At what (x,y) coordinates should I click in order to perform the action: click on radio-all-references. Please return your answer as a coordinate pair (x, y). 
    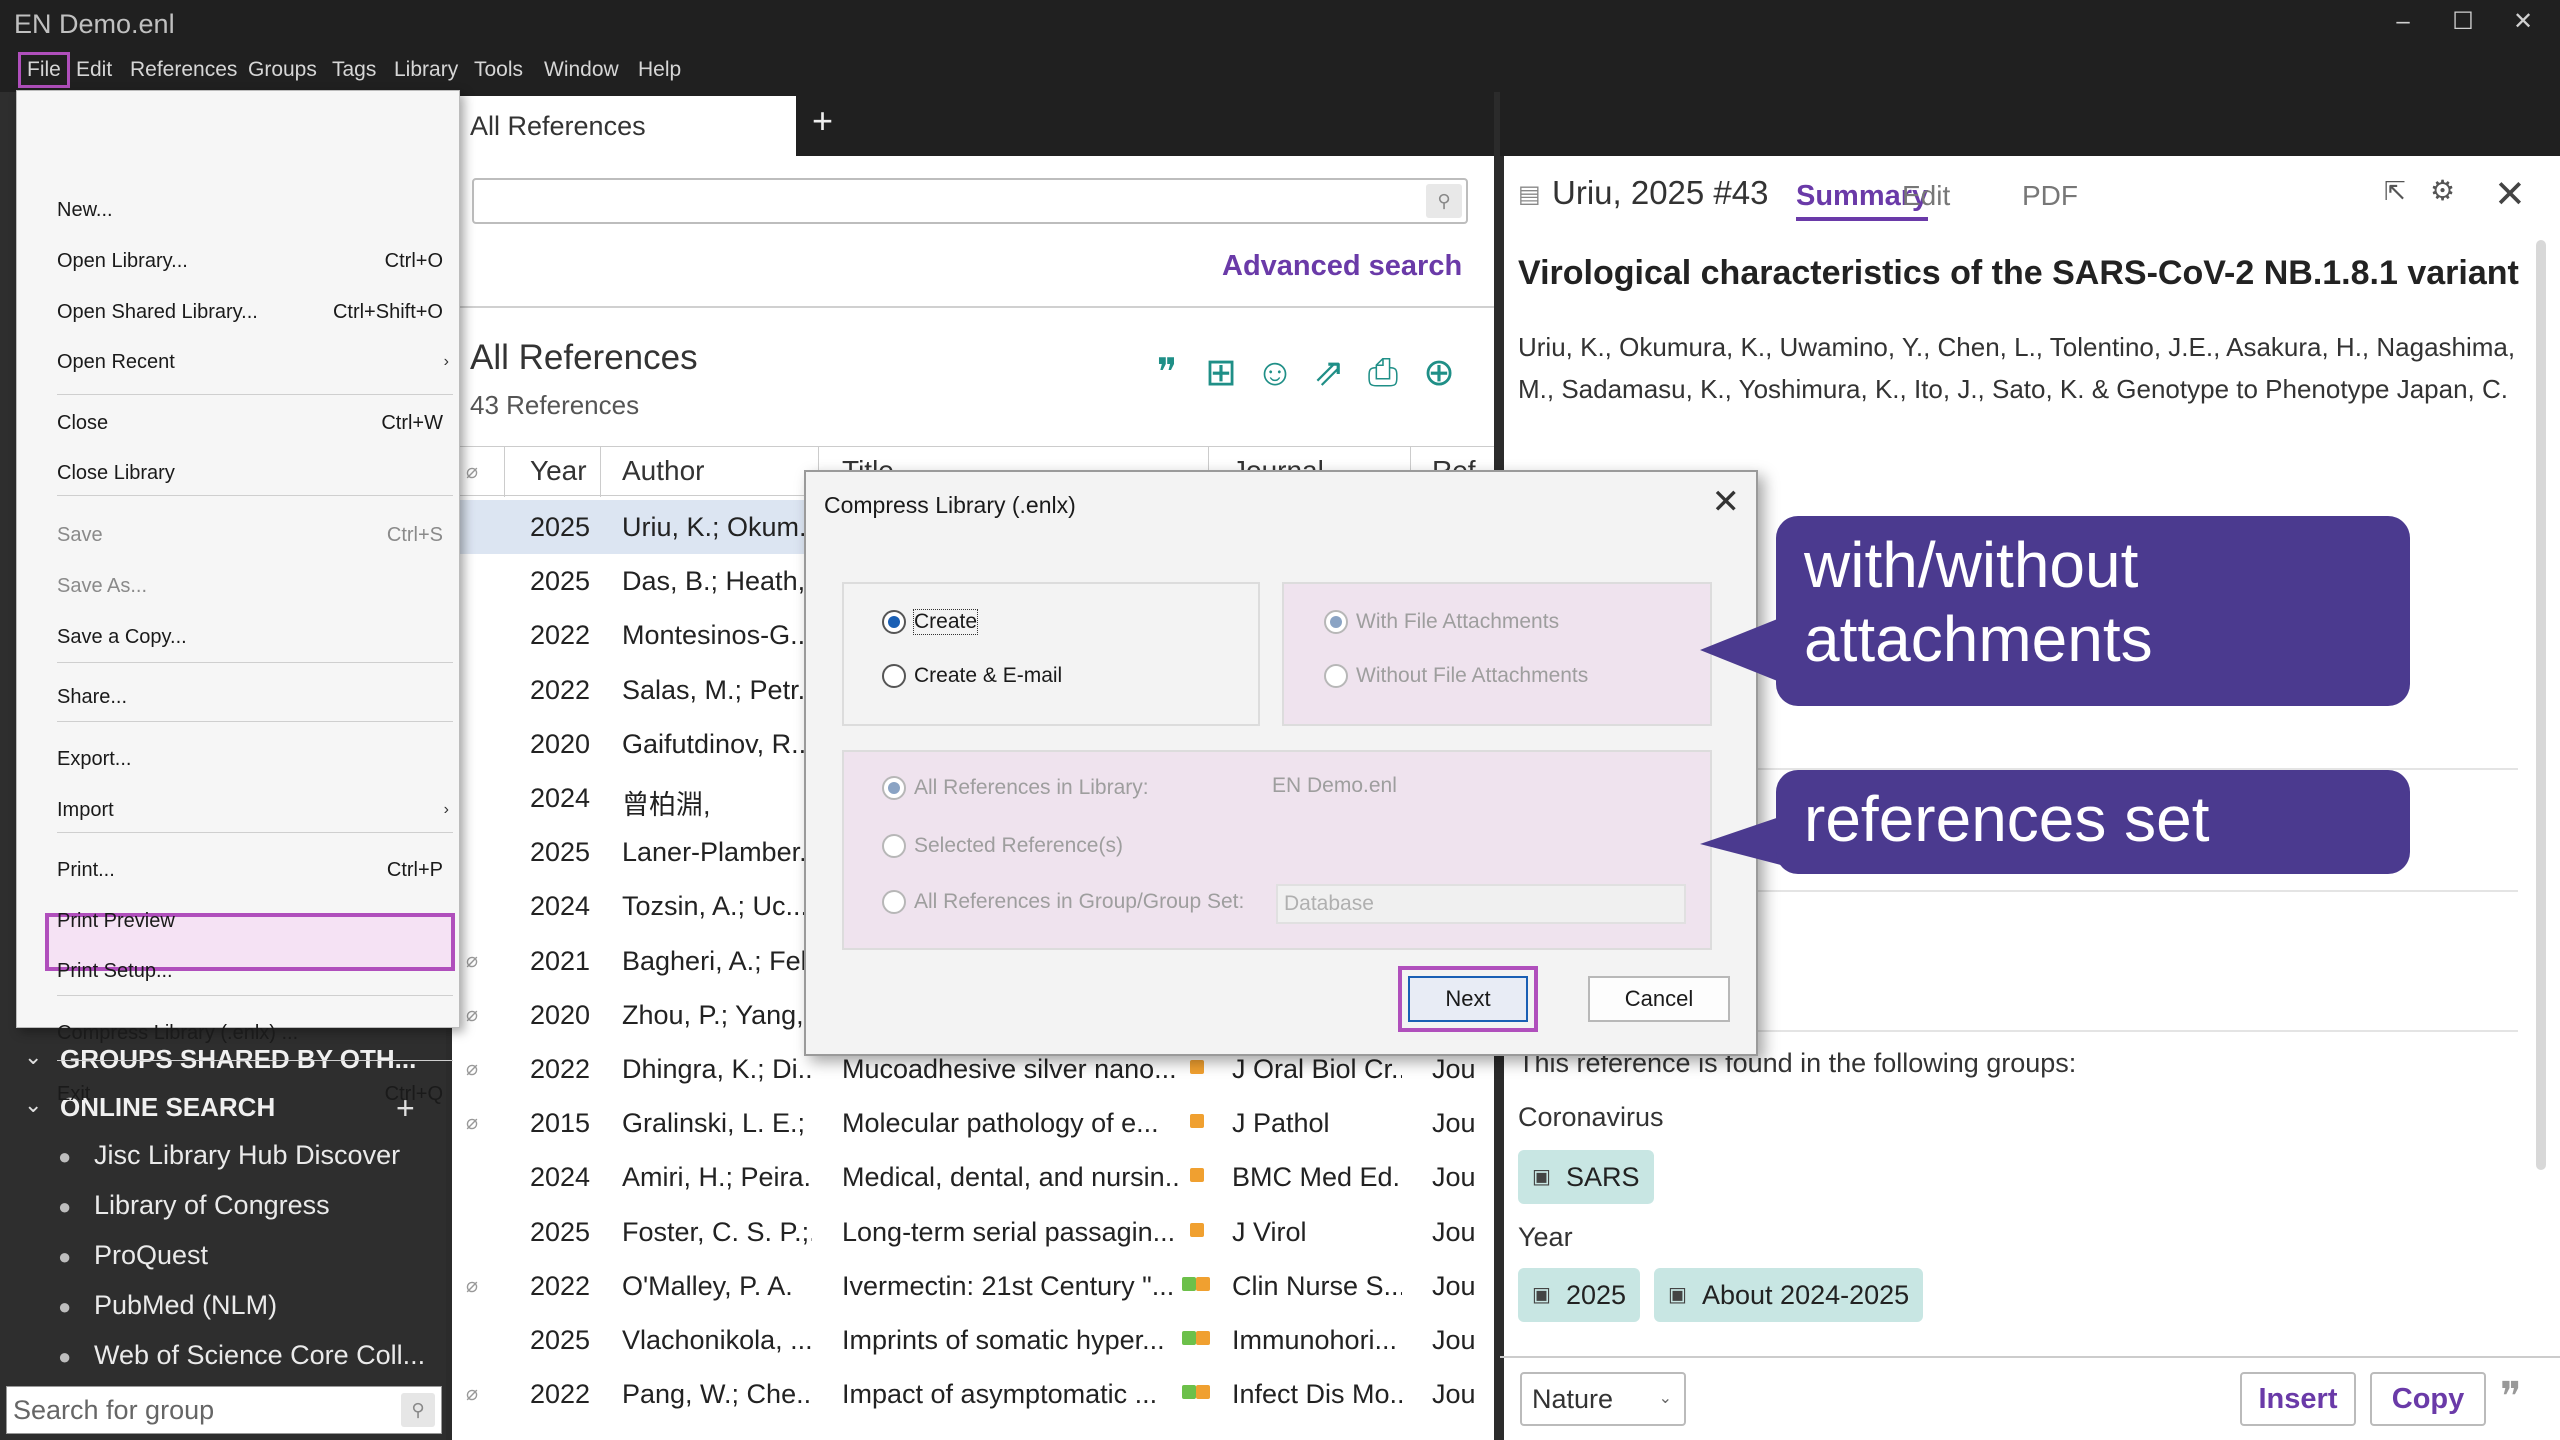
    Looking at the image, I should click on (894, 788).